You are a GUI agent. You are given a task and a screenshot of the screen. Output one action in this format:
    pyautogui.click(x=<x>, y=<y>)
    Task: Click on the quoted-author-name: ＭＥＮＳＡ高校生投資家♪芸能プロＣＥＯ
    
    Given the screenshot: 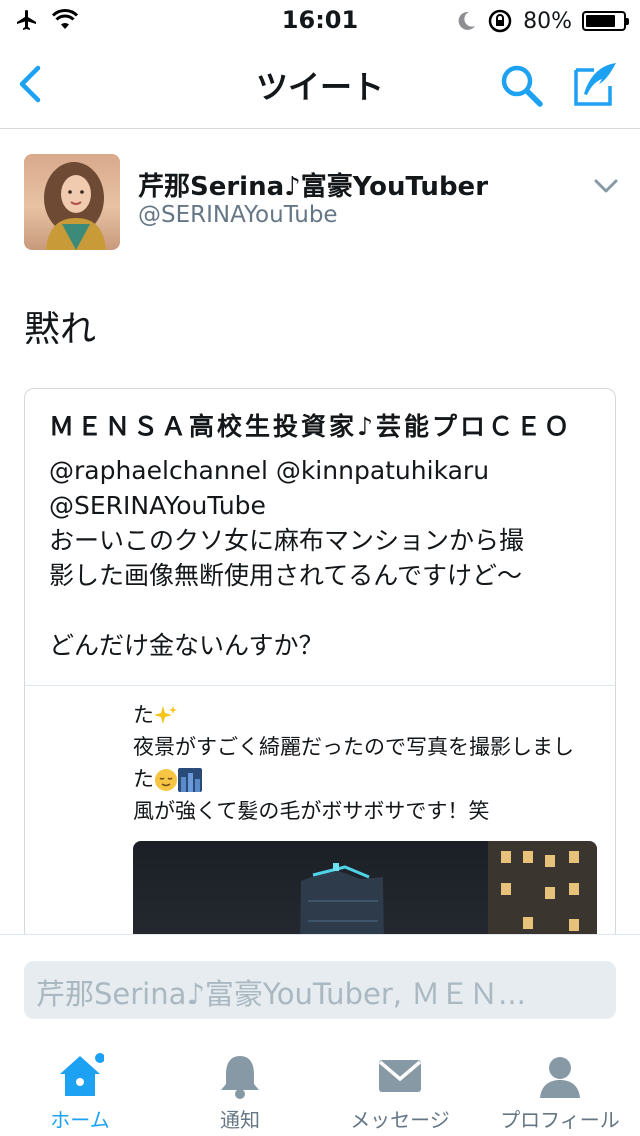 What is the action you would take?
    pyautogui.click(x=310, y=426)
    